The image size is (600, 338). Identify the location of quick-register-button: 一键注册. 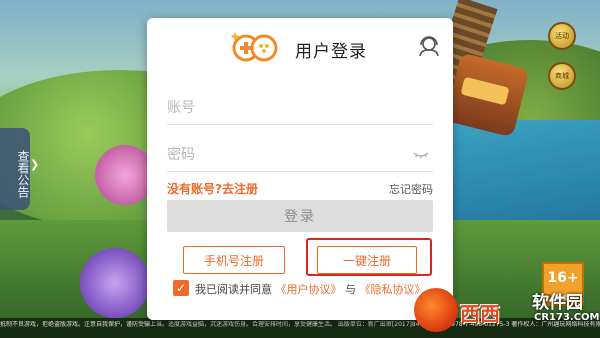
(367, 260).